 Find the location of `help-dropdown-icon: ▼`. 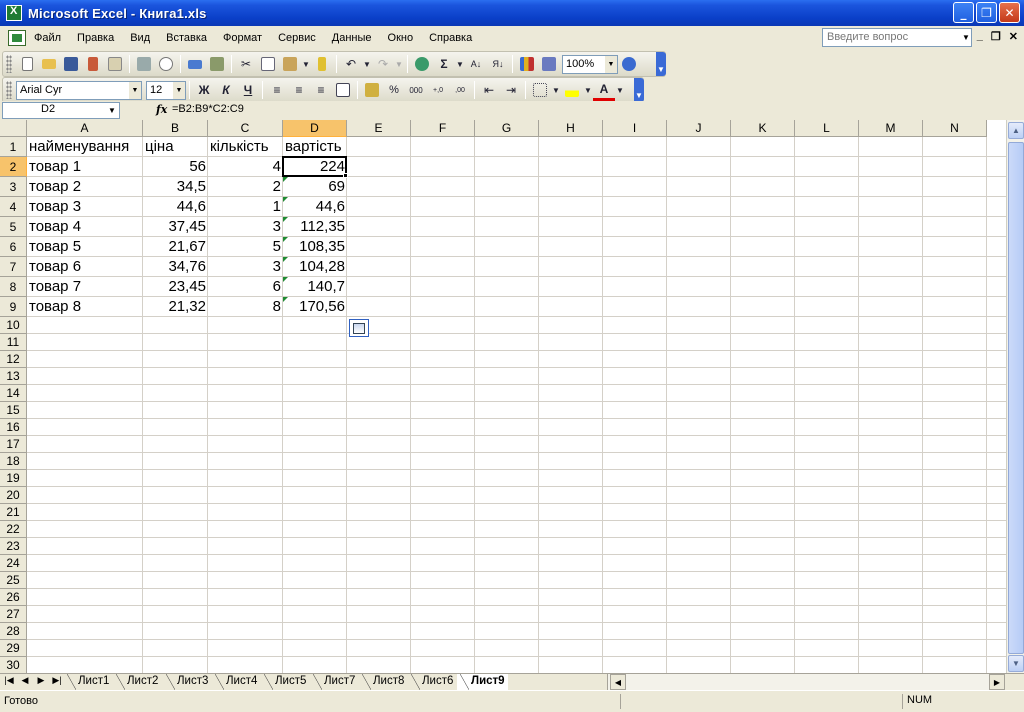

help-dropdown-icon: ▼ is located at coordinates (966, 37).